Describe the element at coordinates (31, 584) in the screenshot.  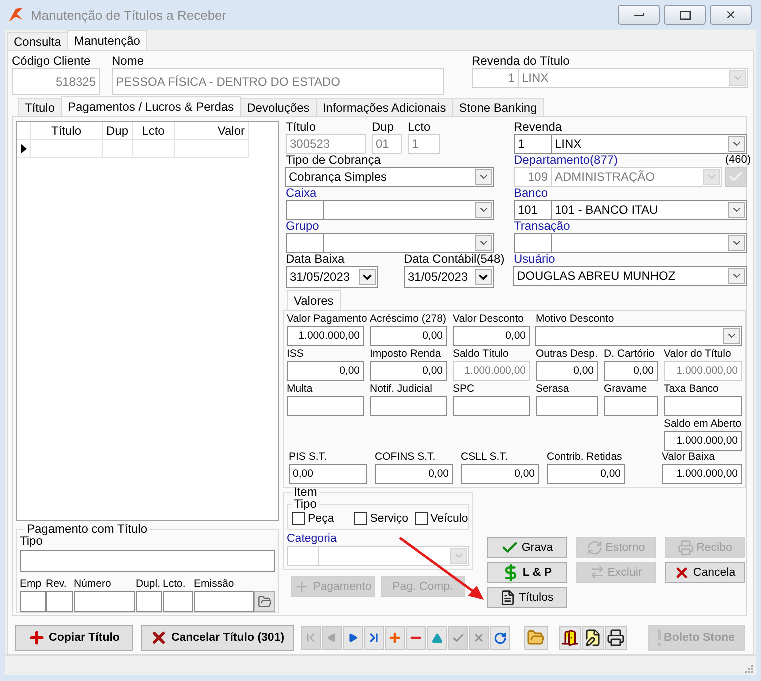
I see `field-label: Emp` at that location.